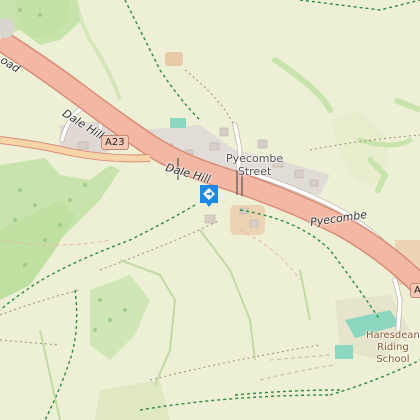 This screenshot has height=420, width=420. I want to click on road-shield-a: A, so click(415, 290).